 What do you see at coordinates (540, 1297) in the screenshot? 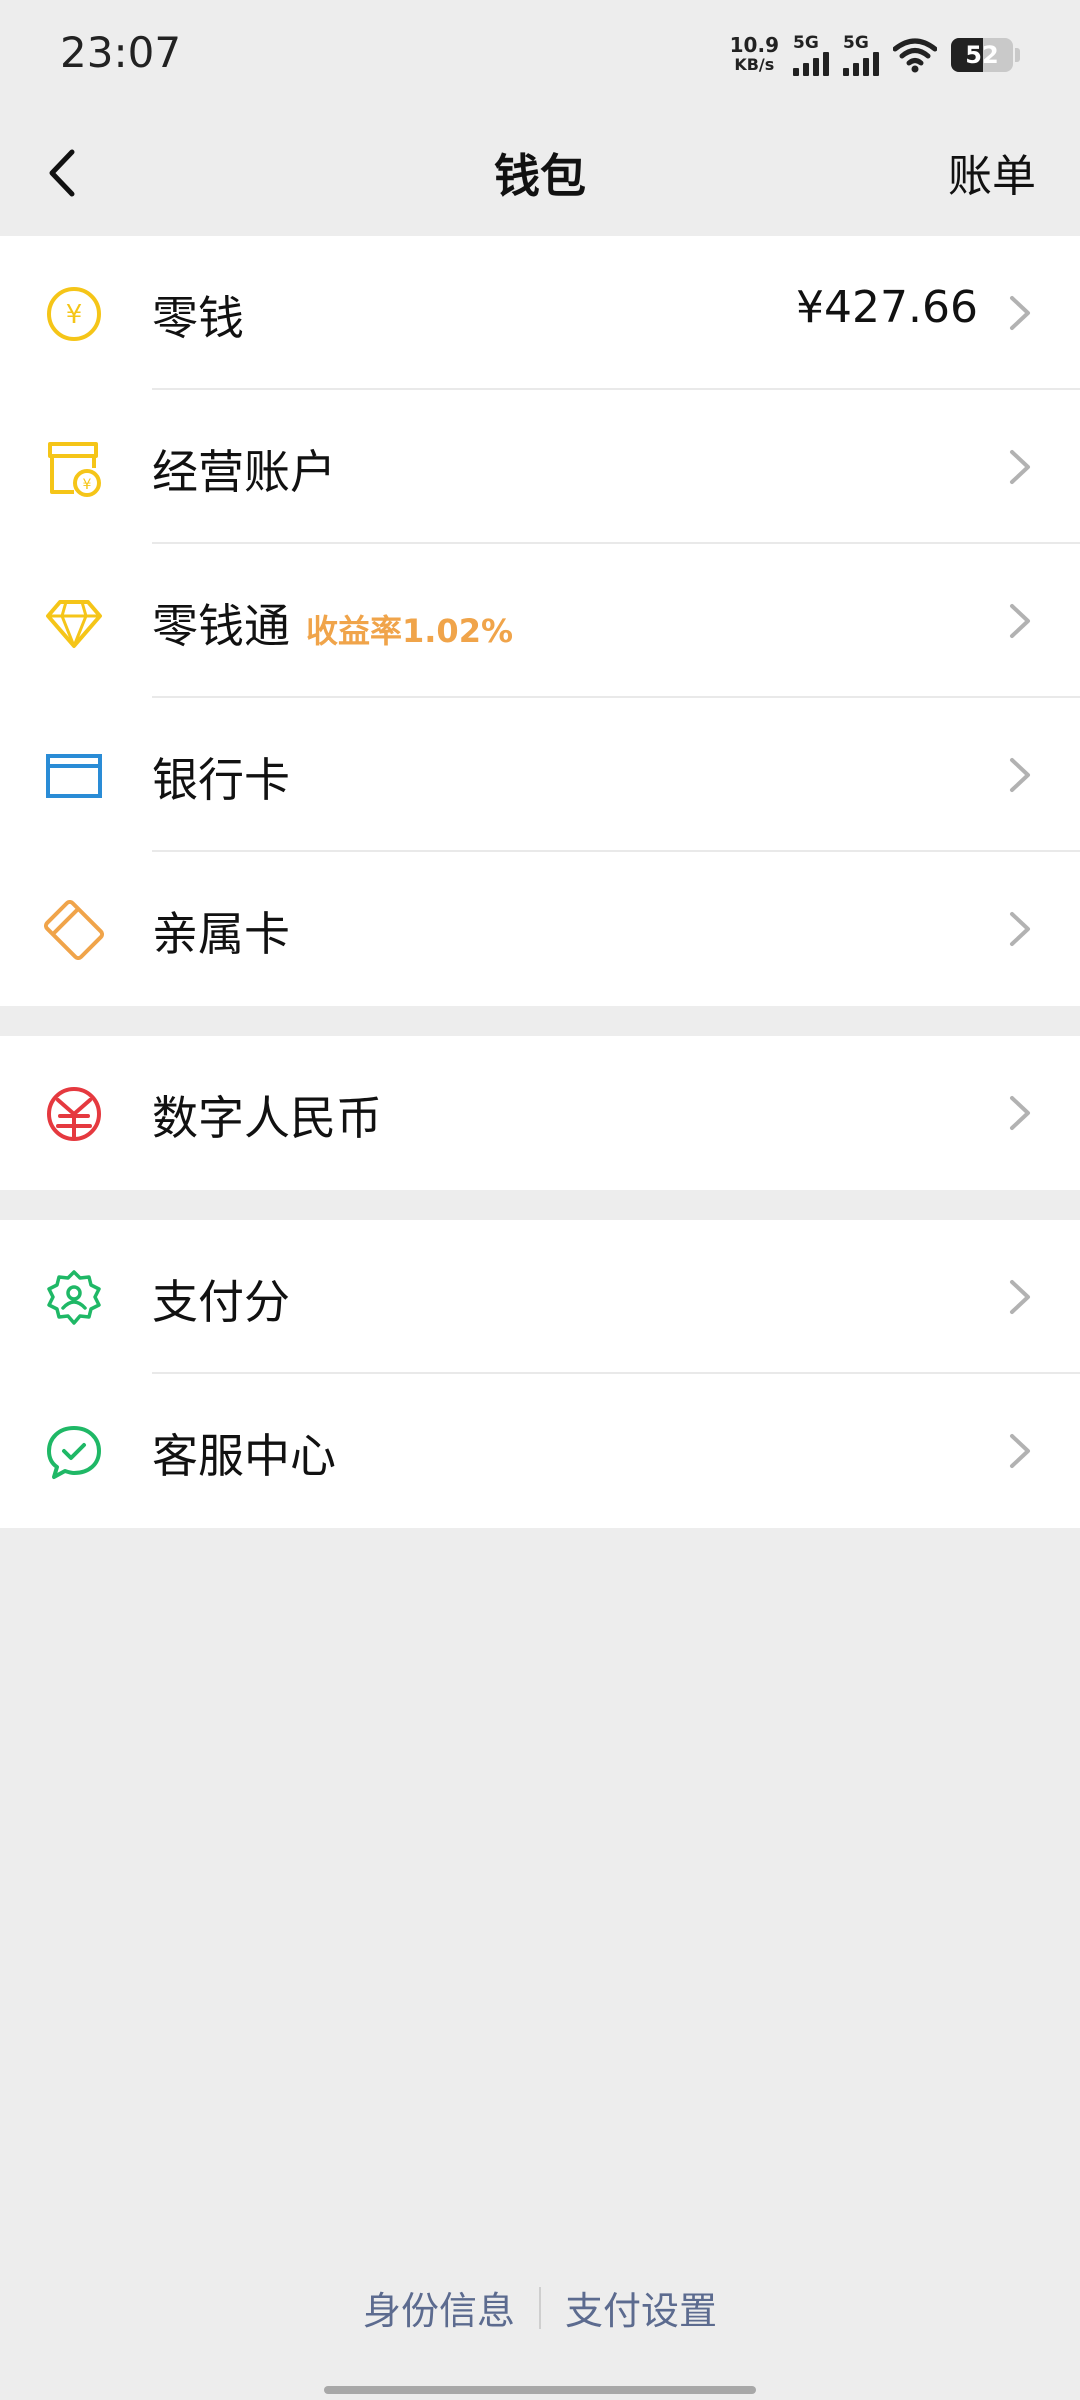
I see `list-item-pay-score: 支付分` at bounding box center [540, 1297].